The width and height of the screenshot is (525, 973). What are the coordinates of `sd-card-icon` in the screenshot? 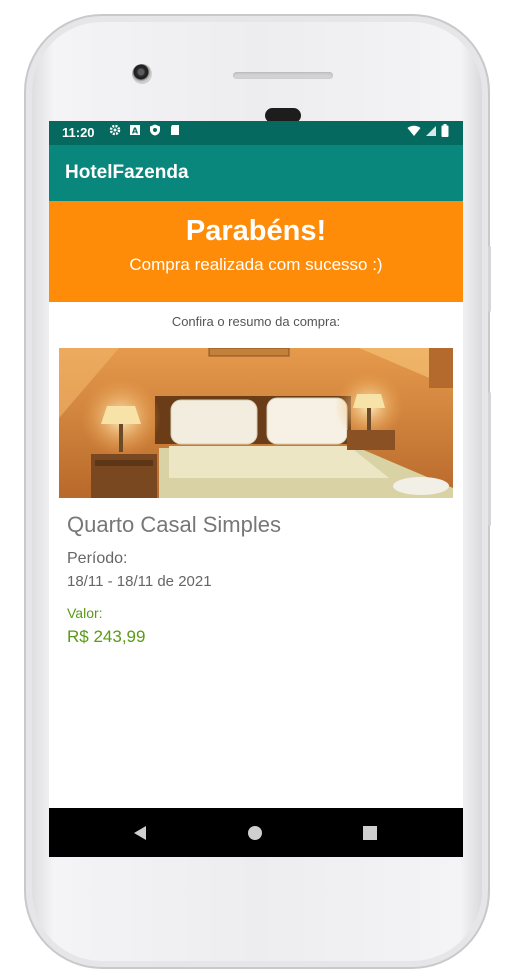 It's located at (175, 130).